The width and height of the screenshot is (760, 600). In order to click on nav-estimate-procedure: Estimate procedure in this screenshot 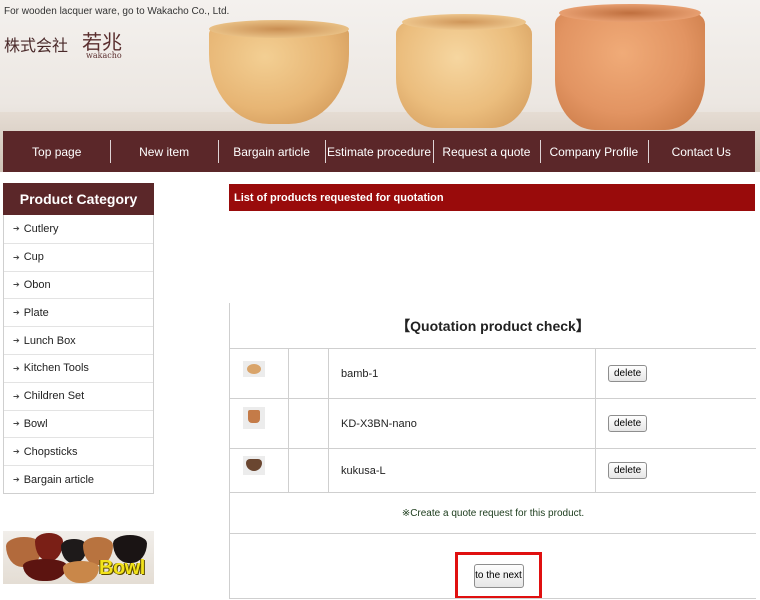, I will do `click(378, 151)`.